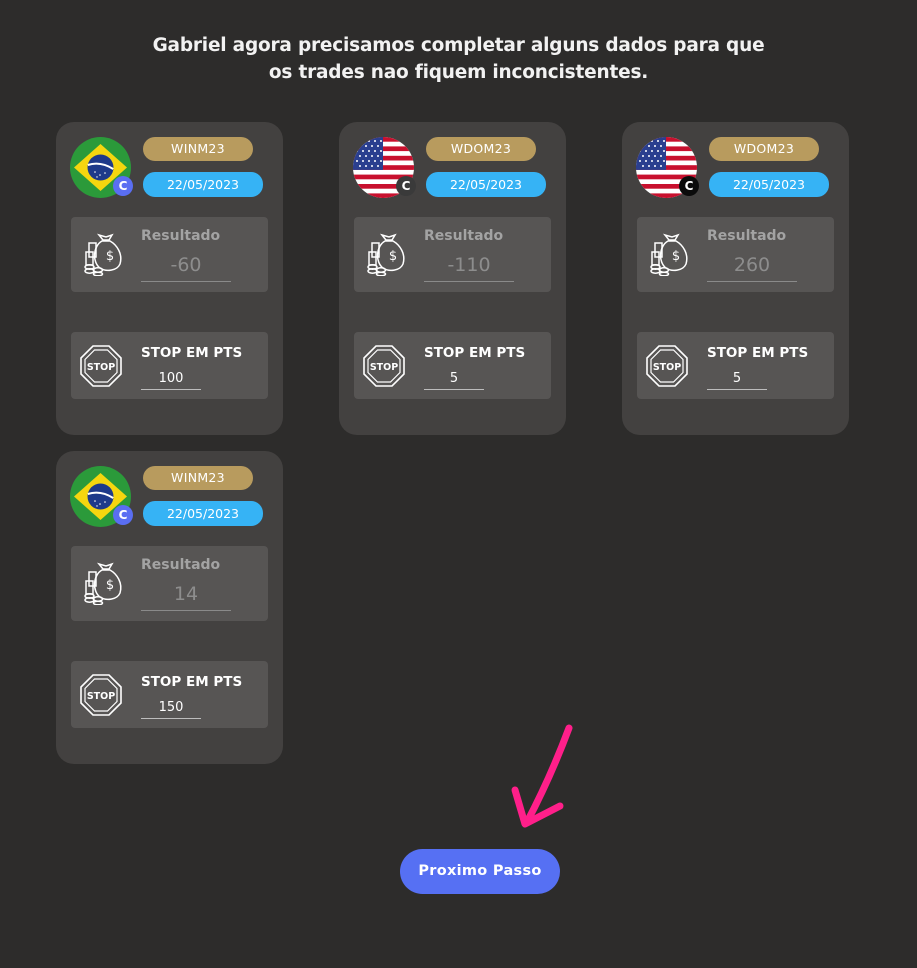  I want to click on result-box: Resultado 260, so click(735, 254).